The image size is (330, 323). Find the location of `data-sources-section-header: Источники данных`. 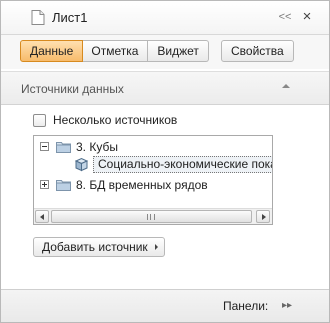

data-sources-section-header: Источники данных is located at coordinates (165, 88).